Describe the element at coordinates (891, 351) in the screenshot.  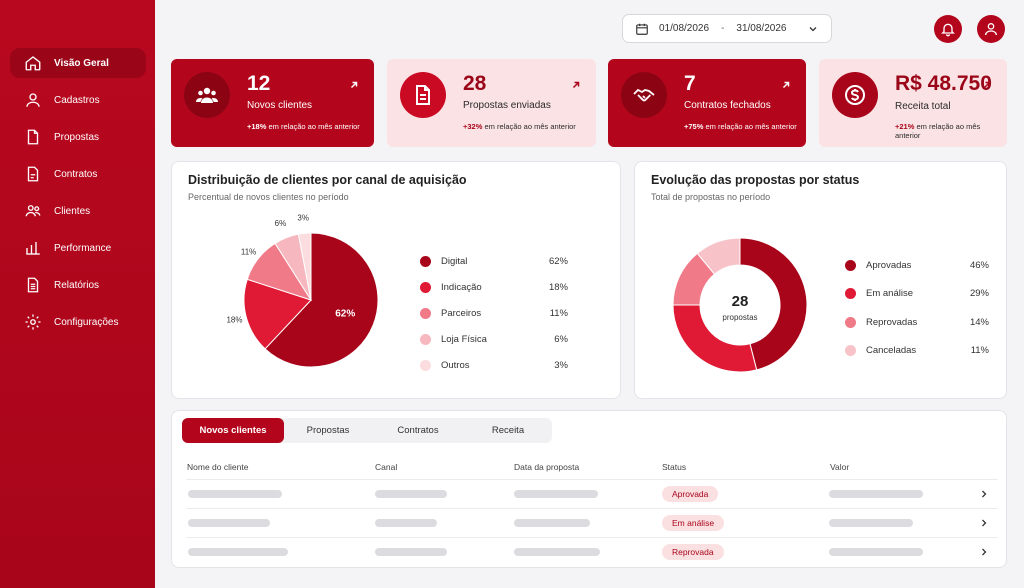
I see `legend-label: Canceladas` at that location.